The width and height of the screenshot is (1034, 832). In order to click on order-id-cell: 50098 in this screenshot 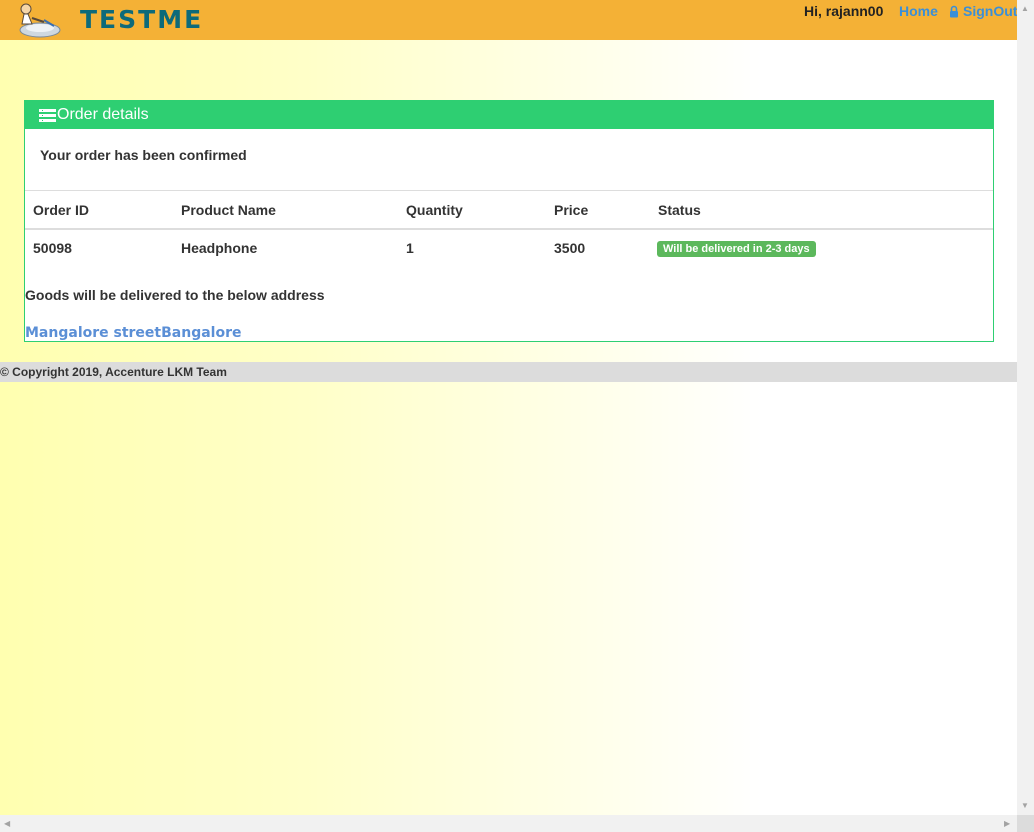, I will do `click(52, 248)`.